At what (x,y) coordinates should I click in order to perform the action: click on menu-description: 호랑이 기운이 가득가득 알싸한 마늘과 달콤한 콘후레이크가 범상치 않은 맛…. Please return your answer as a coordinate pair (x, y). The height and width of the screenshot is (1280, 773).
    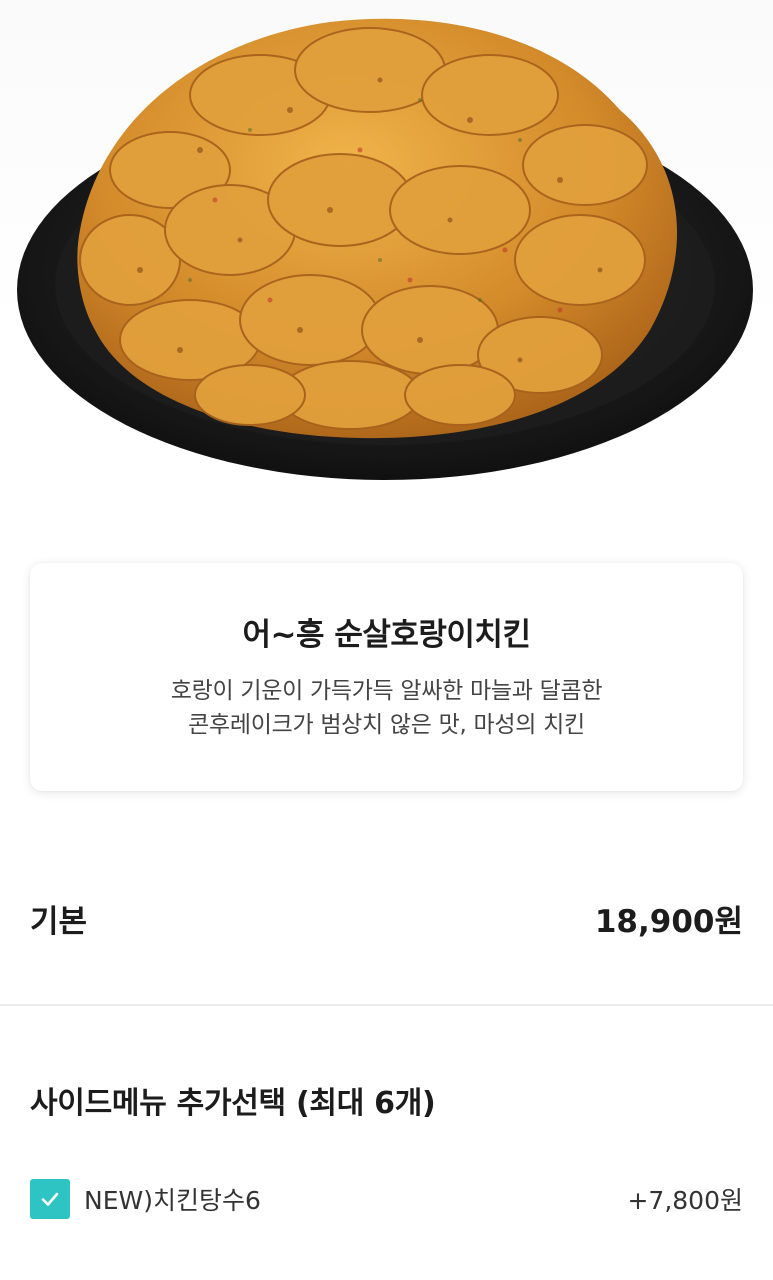
    Looking at the image, I should click on (386, 708).